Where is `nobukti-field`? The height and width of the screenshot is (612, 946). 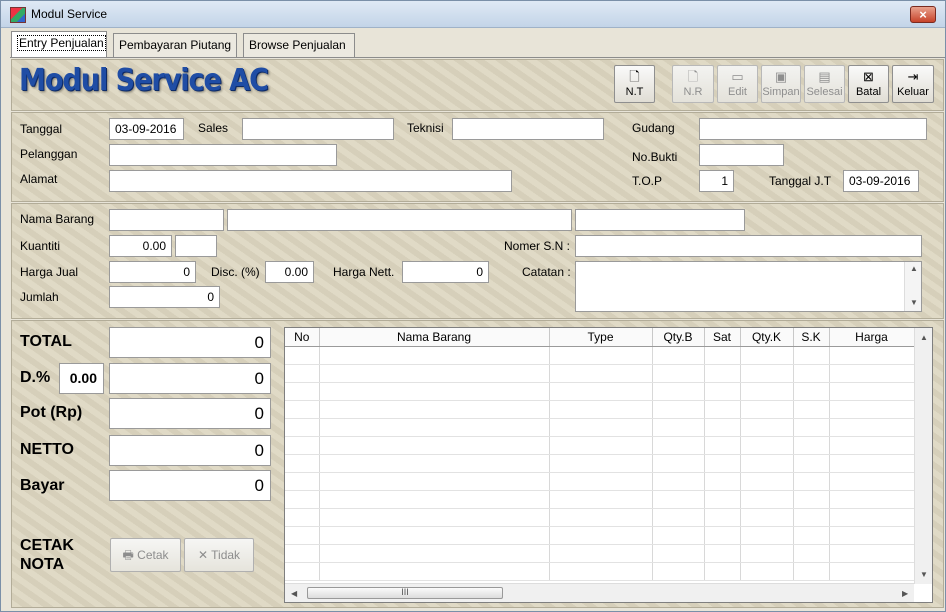
nobukti-field is located at coordinates (741, 155).